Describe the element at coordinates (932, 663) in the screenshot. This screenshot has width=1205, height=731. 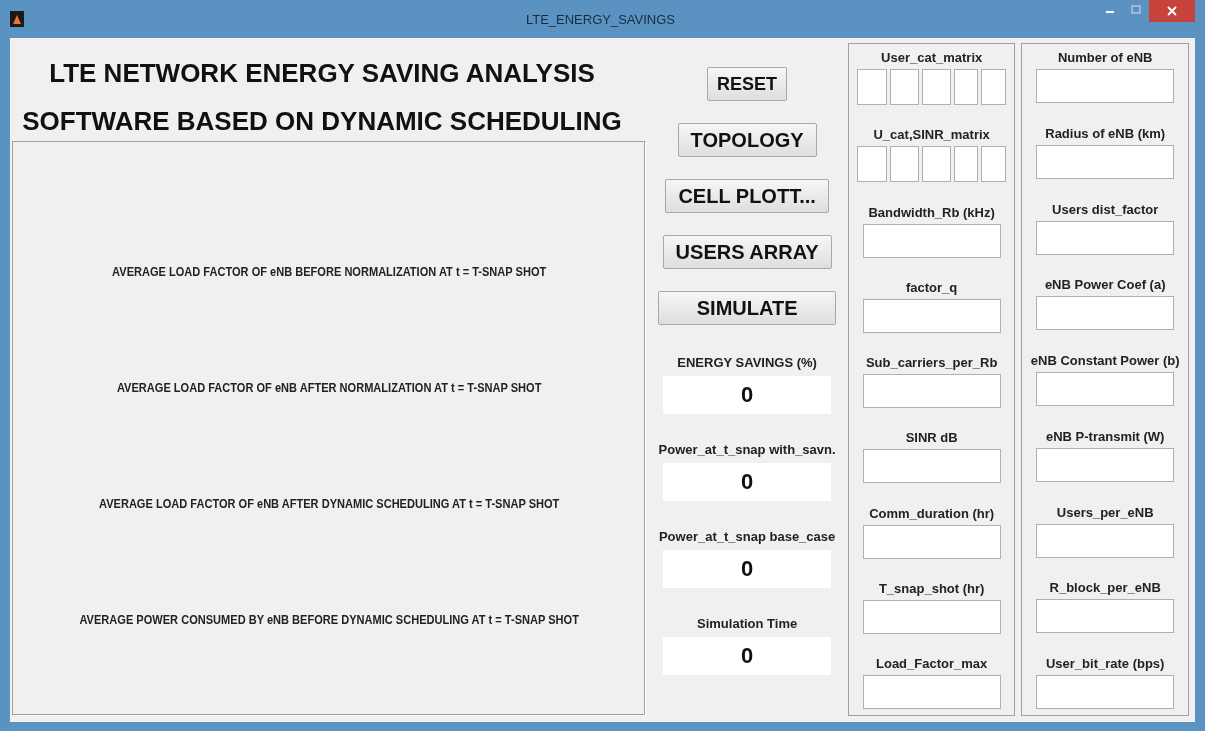
I see `field-label: Load_Factor_max` at that location.